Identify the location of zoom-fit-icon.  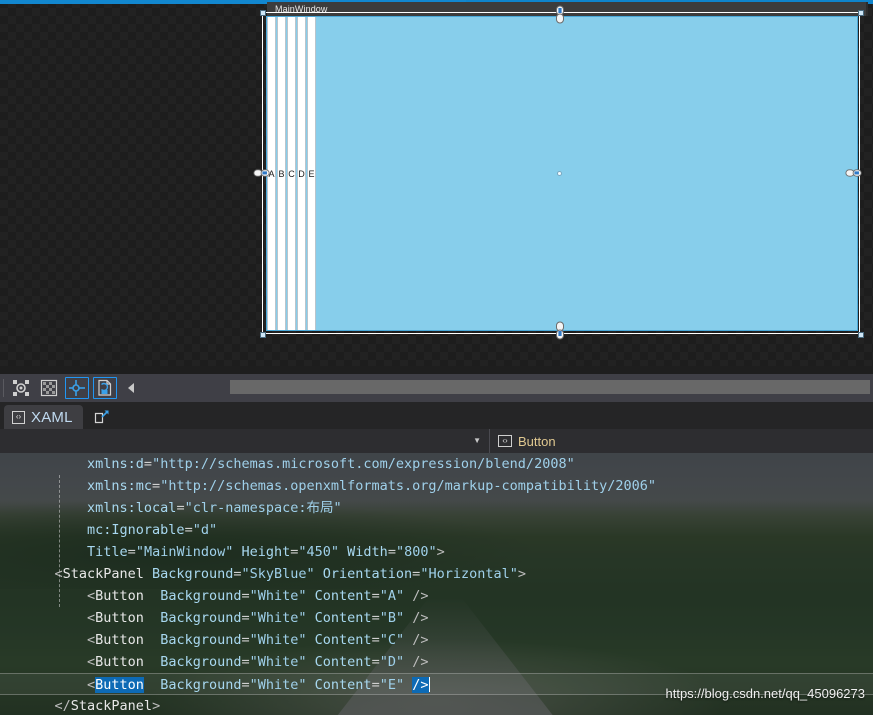
(21, 388).